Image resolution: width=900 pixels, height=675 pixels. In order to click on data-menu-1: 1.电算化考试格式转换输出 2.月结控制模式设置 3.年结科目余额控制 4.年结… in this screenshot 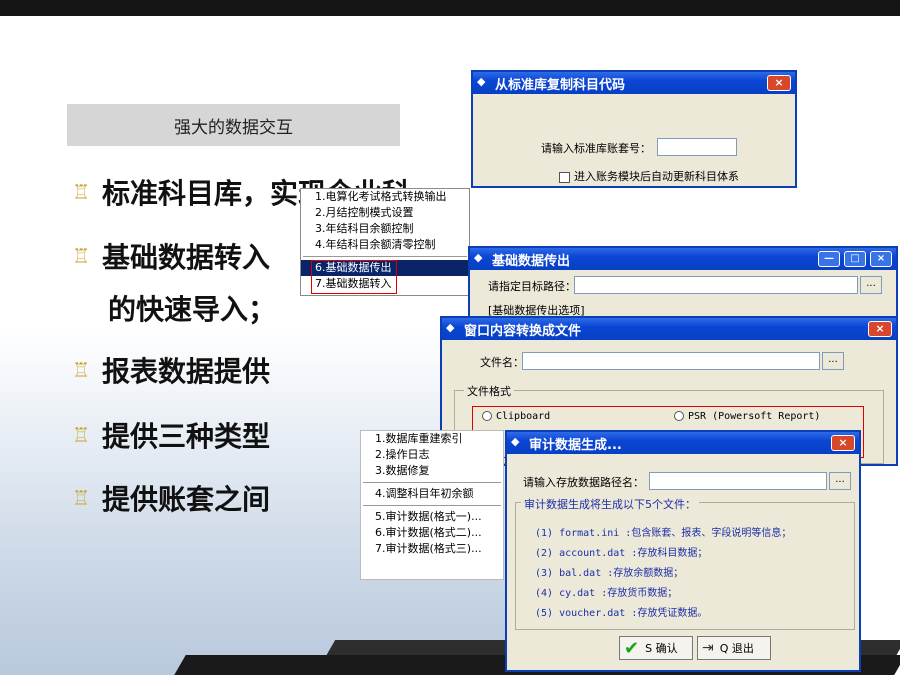, I will do `click(385, 242)`.